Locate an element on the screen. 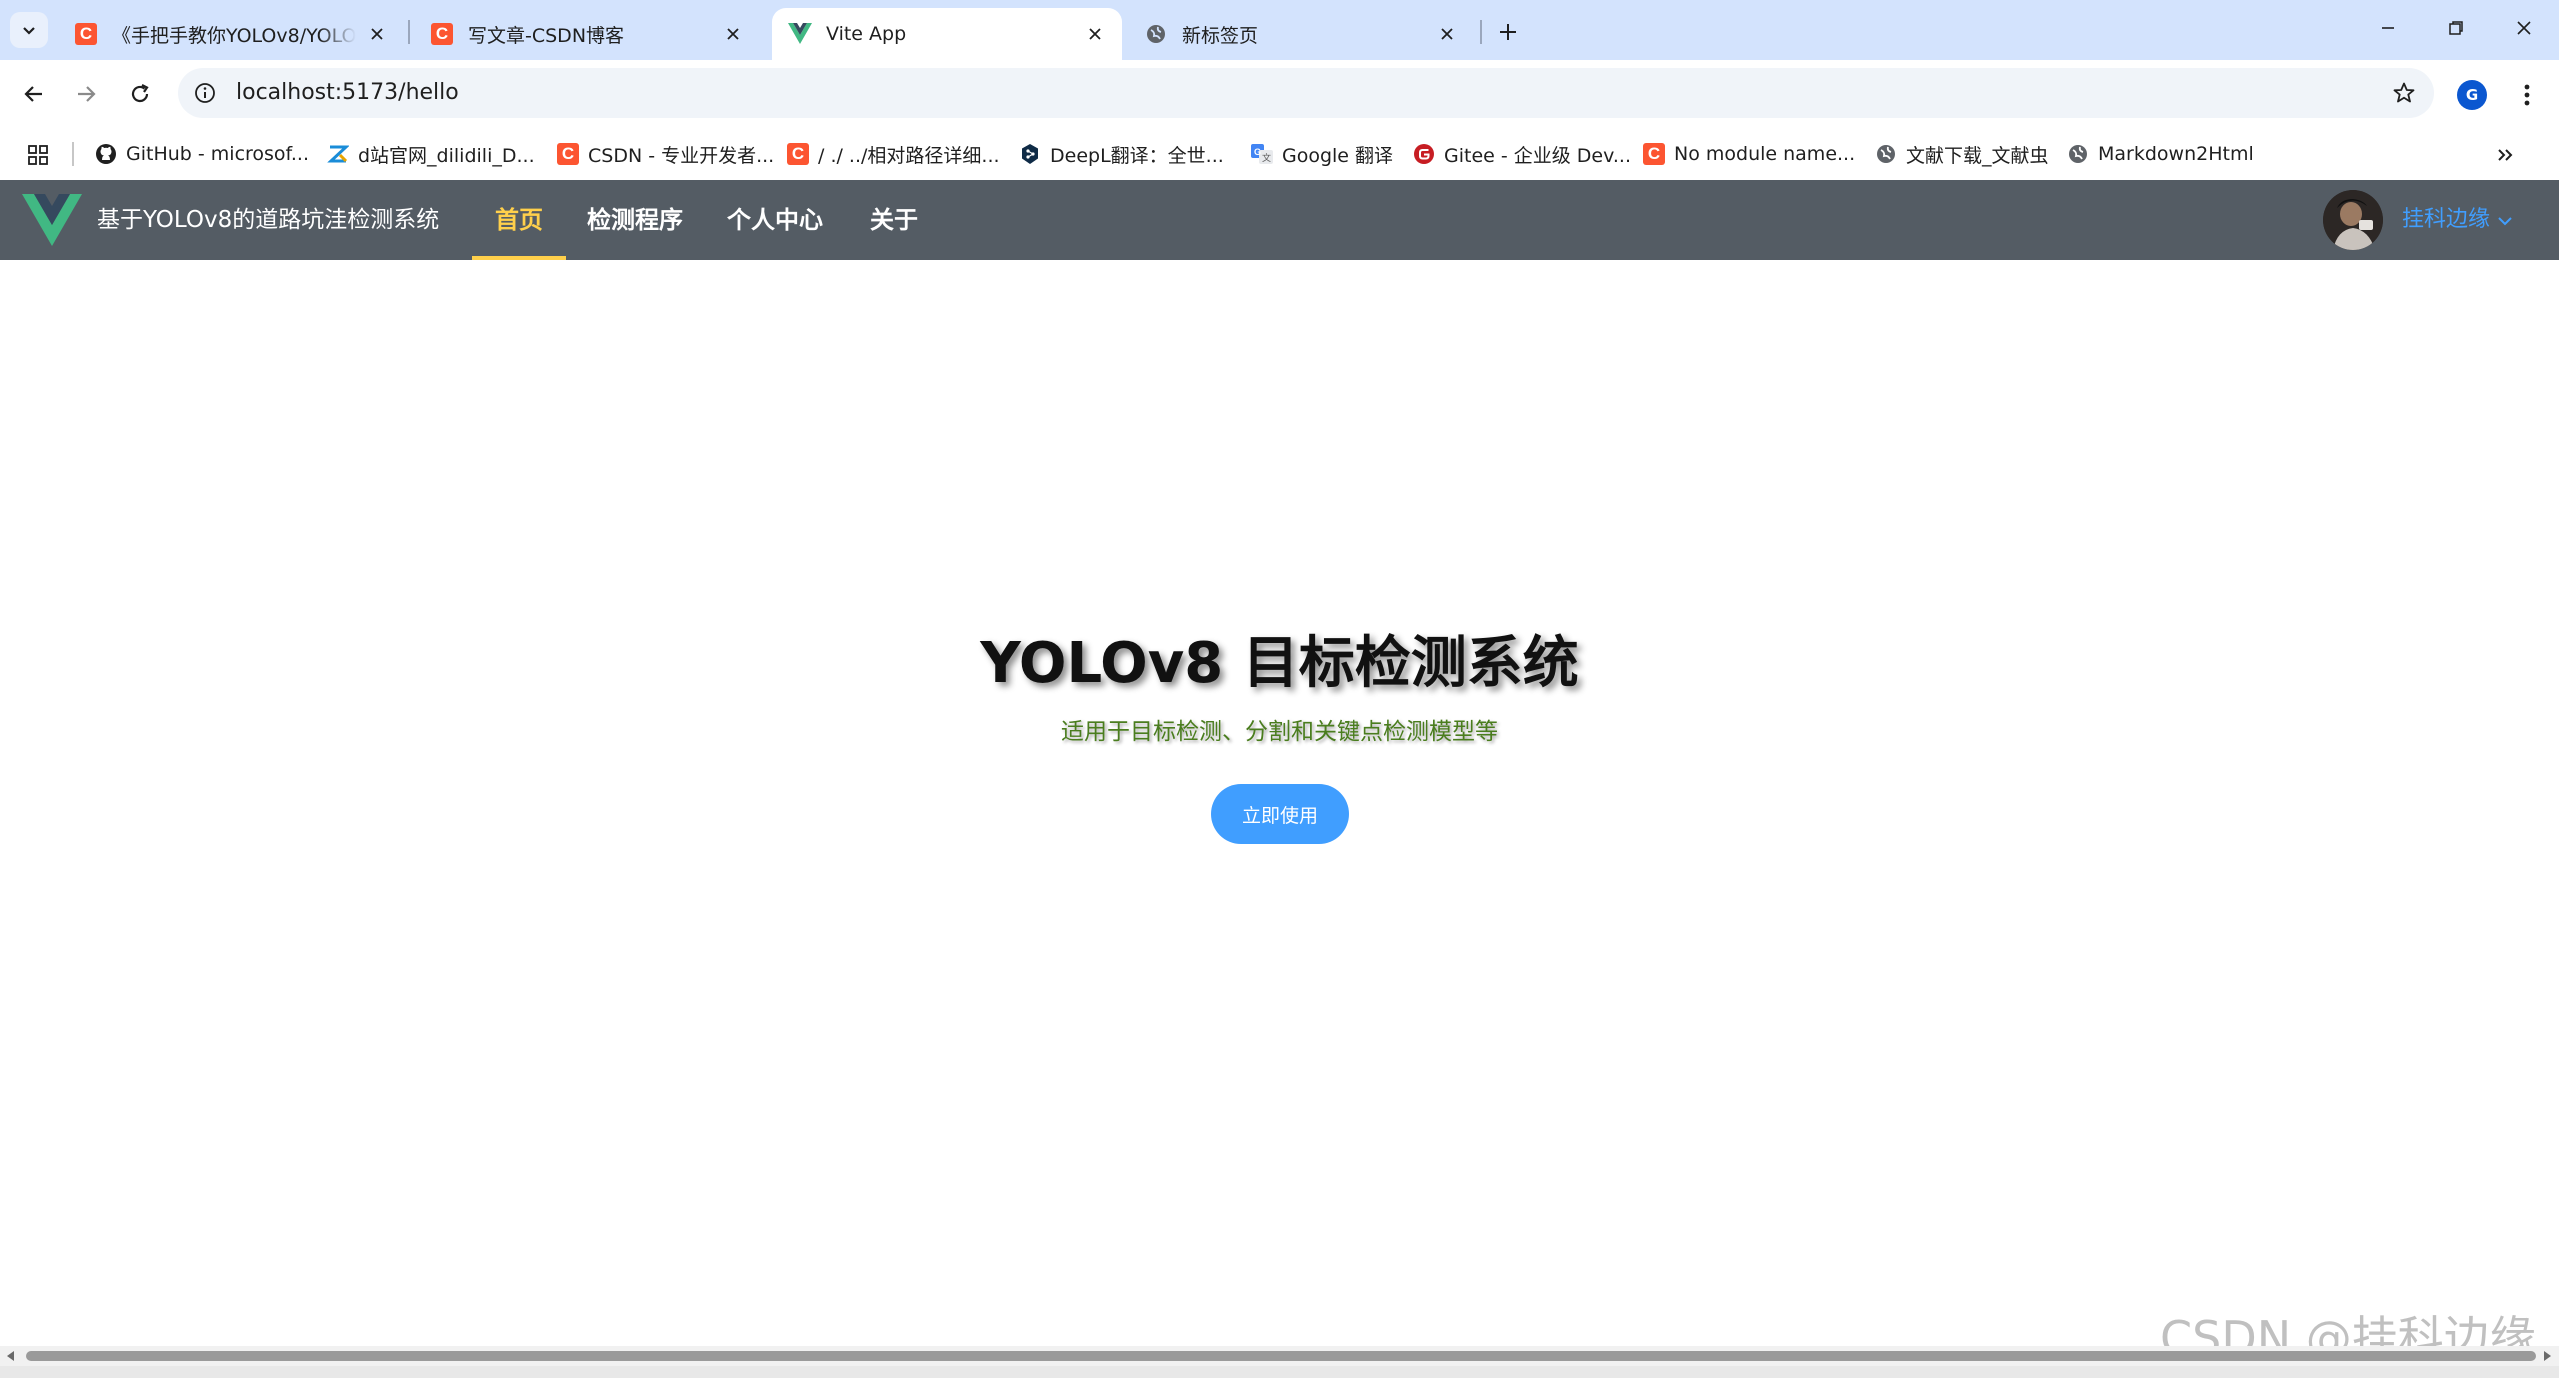 Image resolution: width=2559 pixels, height=1378 pixels. tab-title: 写文章-CSDN博客 is located at coordinates (546, 35).